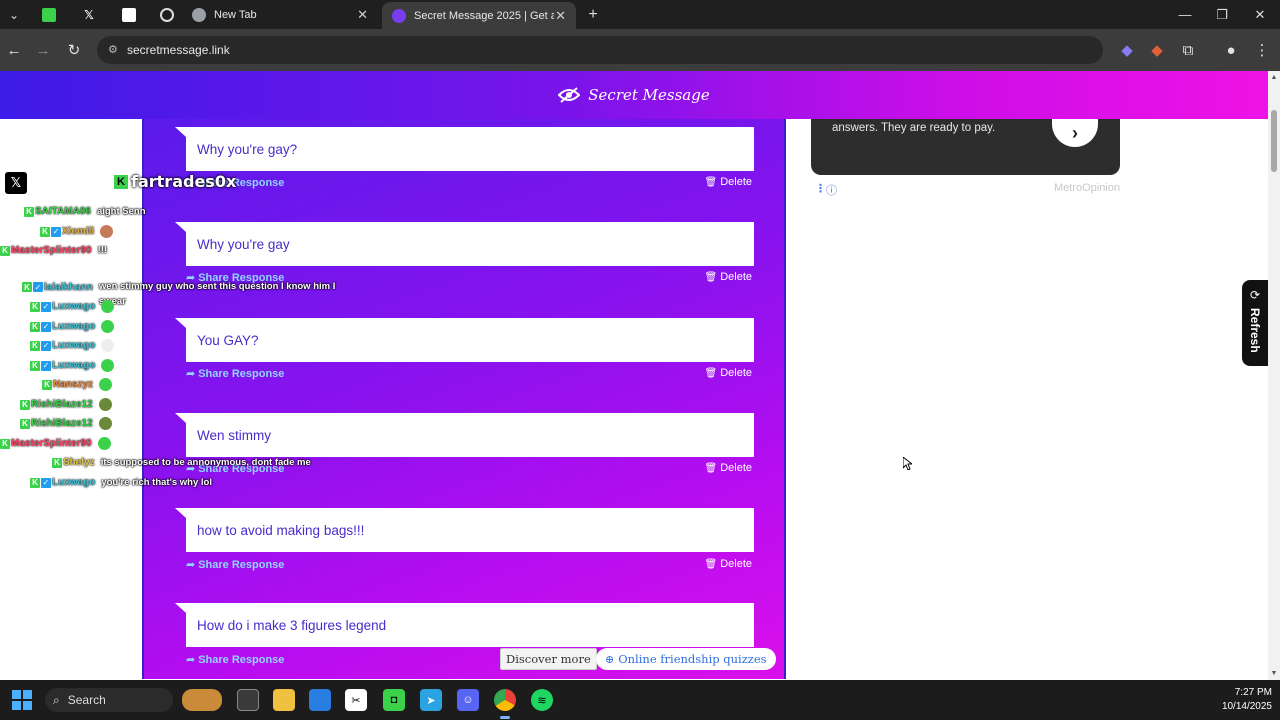 Image resolution: width=1280 pixels, height=720 pixels. What do you see at coordinates (1086, 188) in the screenshot?
I see `ad-brand: MetroOpinion` at bounding box center [1086, 188].